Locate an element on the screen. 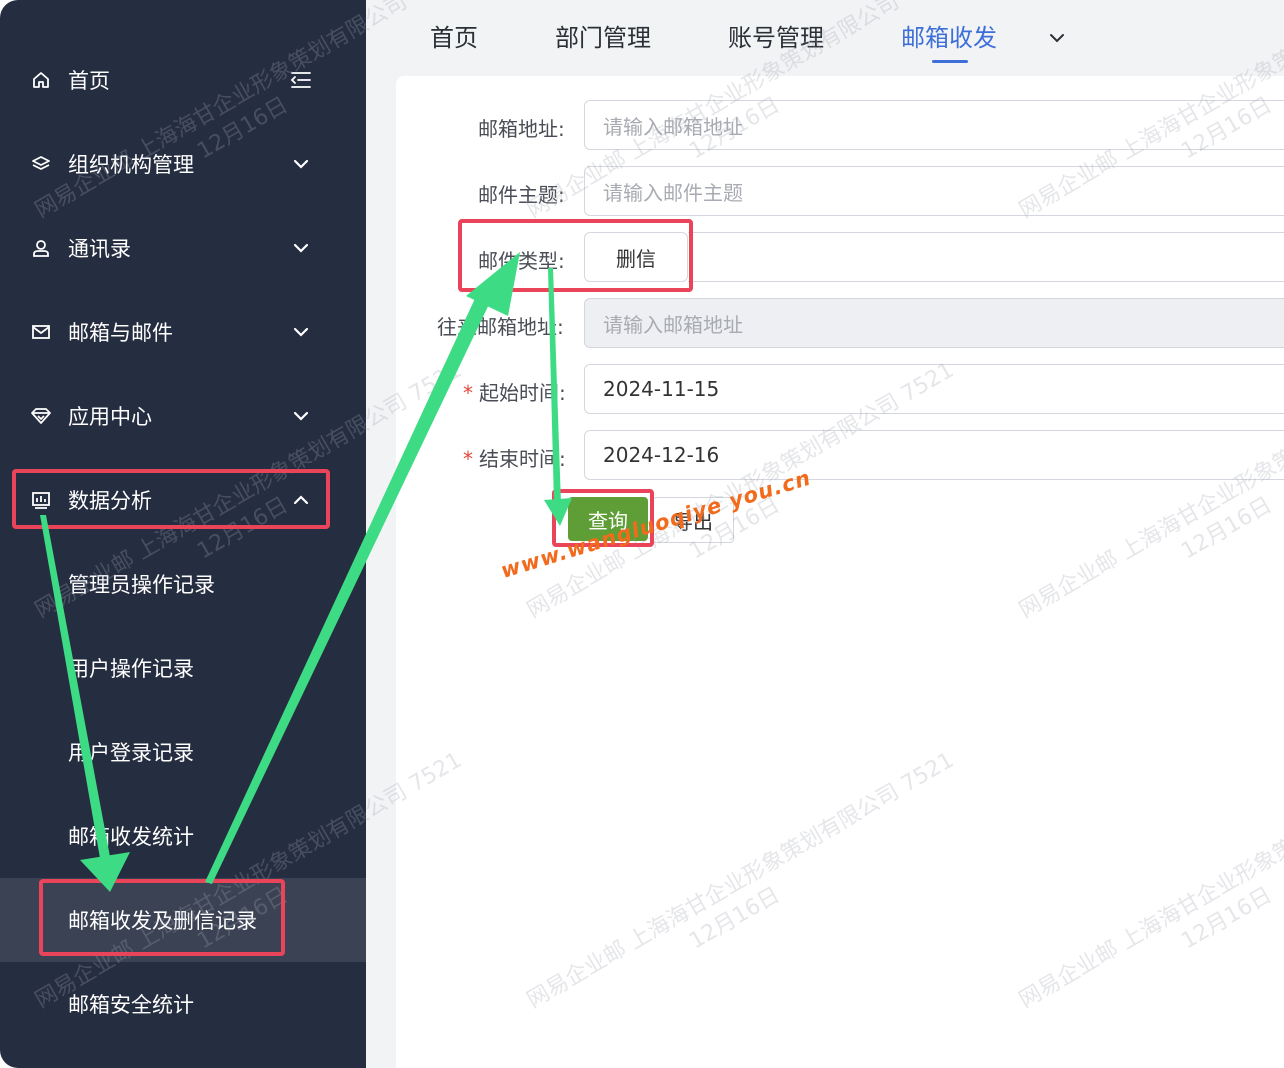 This screenshot has width=1284, height=1068. peer-address-input: 请输入邮箱地址 is located at coordinates (934, 323).